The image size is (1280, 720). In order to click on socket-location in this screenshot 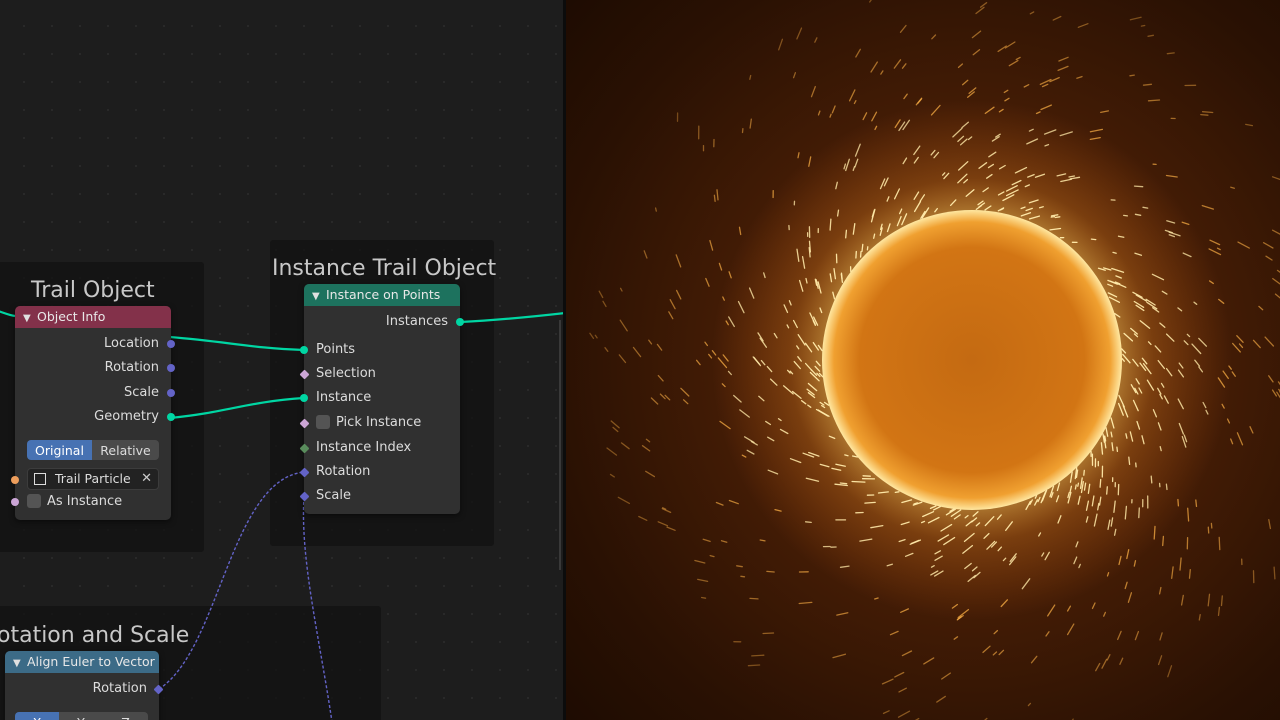, I will do `click(171, 344)`.